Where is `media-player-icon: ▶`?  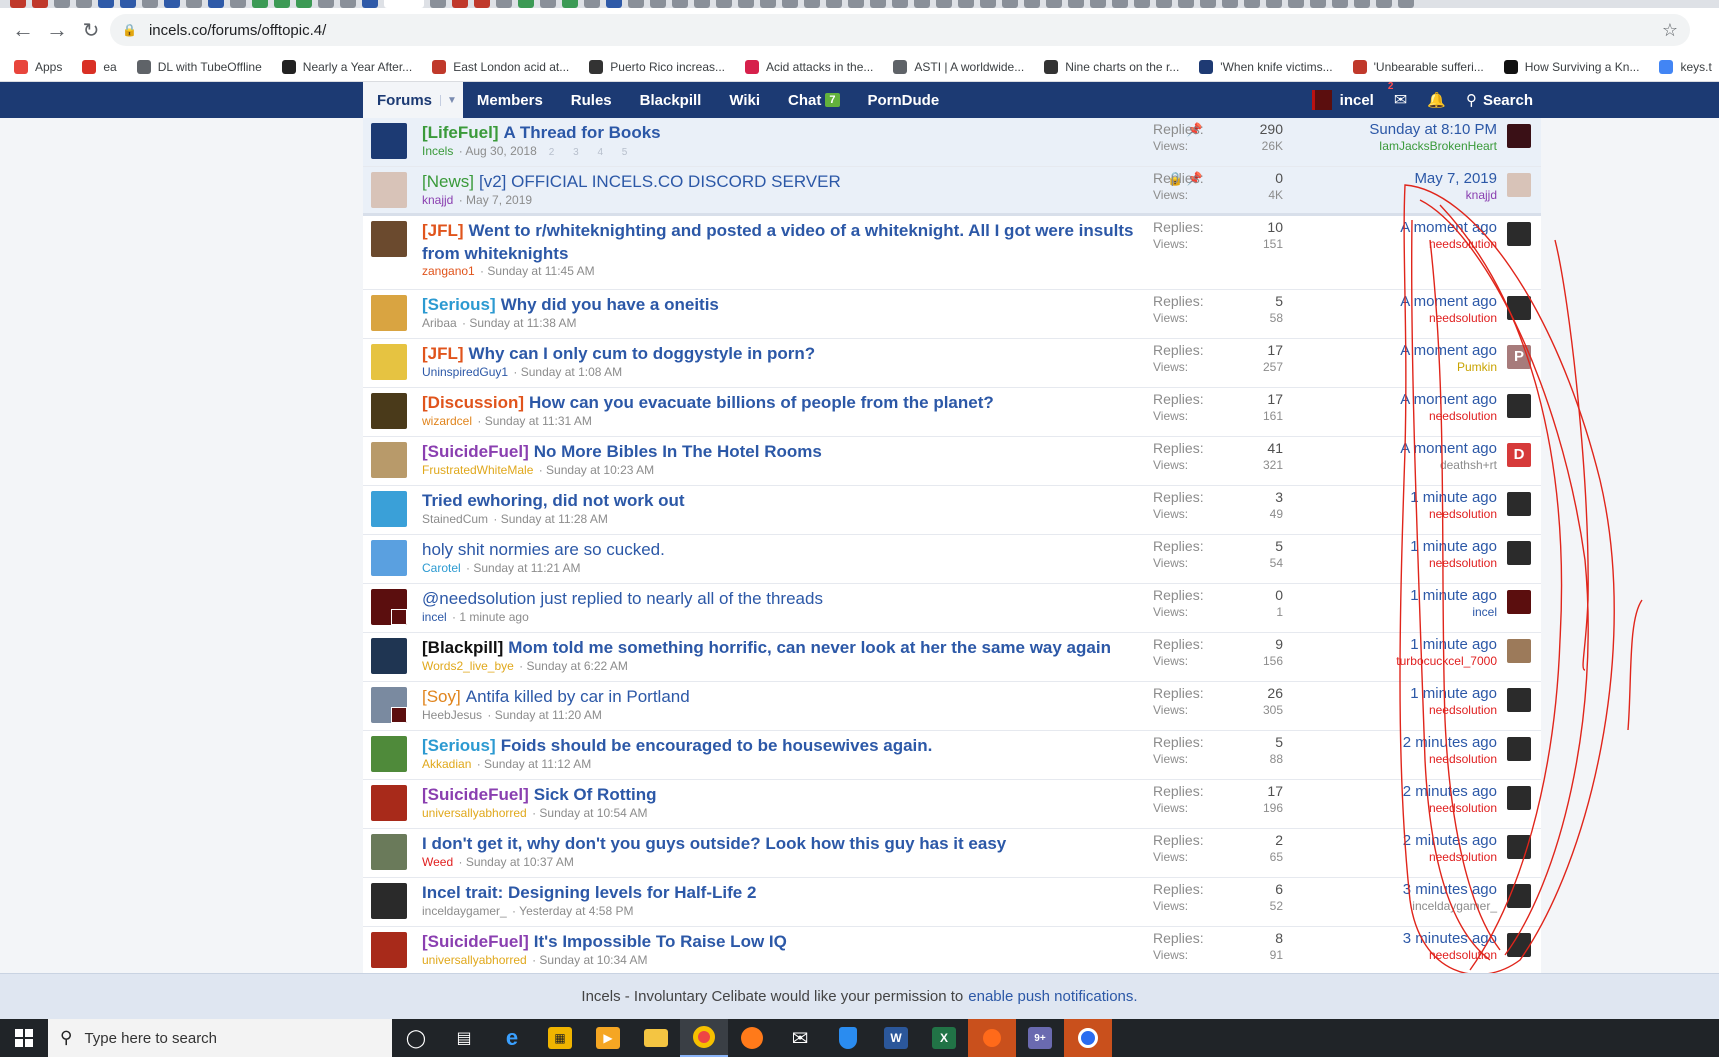
media-player-icon: ▶ is located at coordinates (608, 1038).